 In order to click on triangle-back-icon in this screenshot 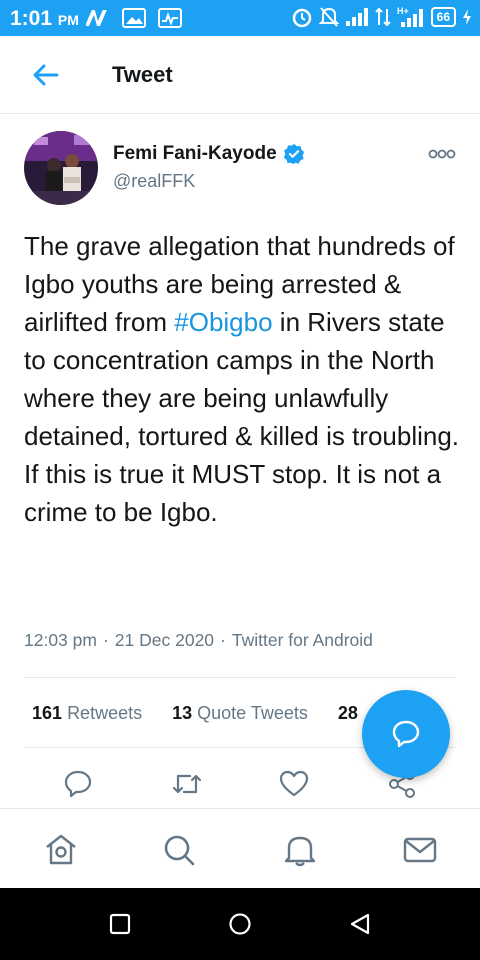, I will do `click(360, 924)`.